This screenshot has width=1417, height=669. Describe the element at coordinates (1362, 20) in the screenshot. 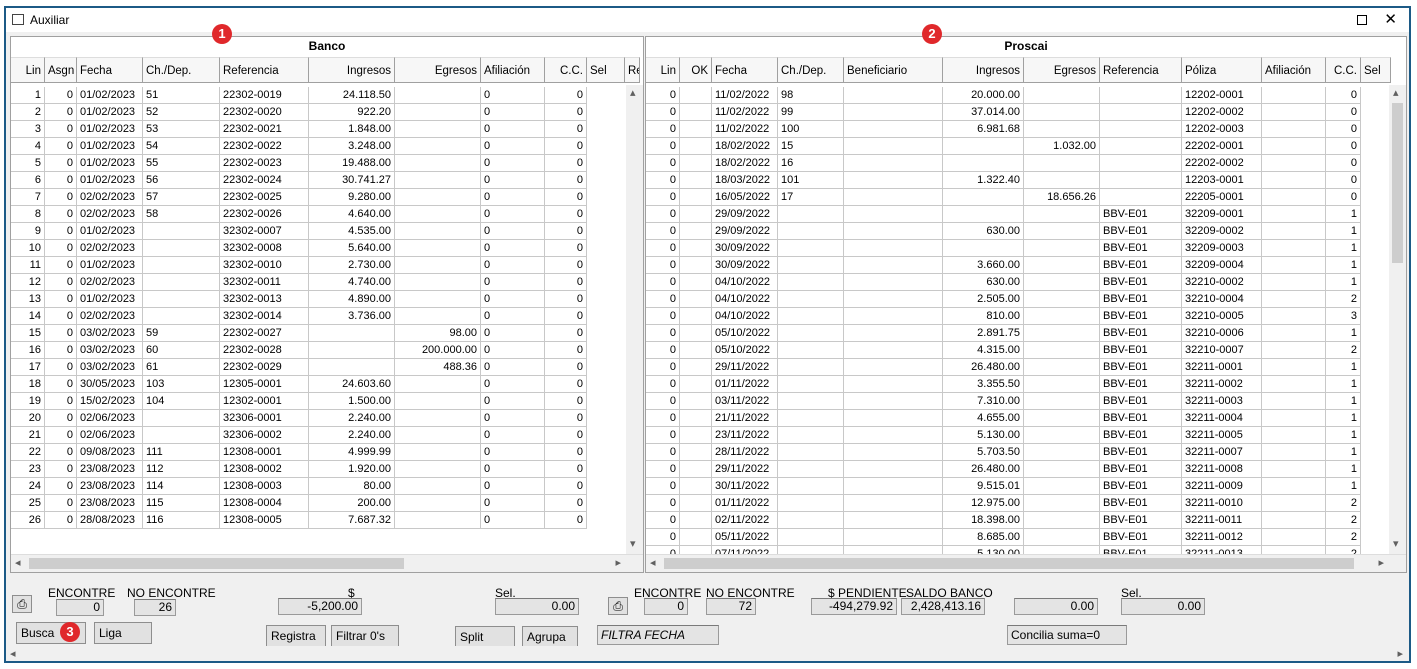

I see `maximize-icon` at that location.